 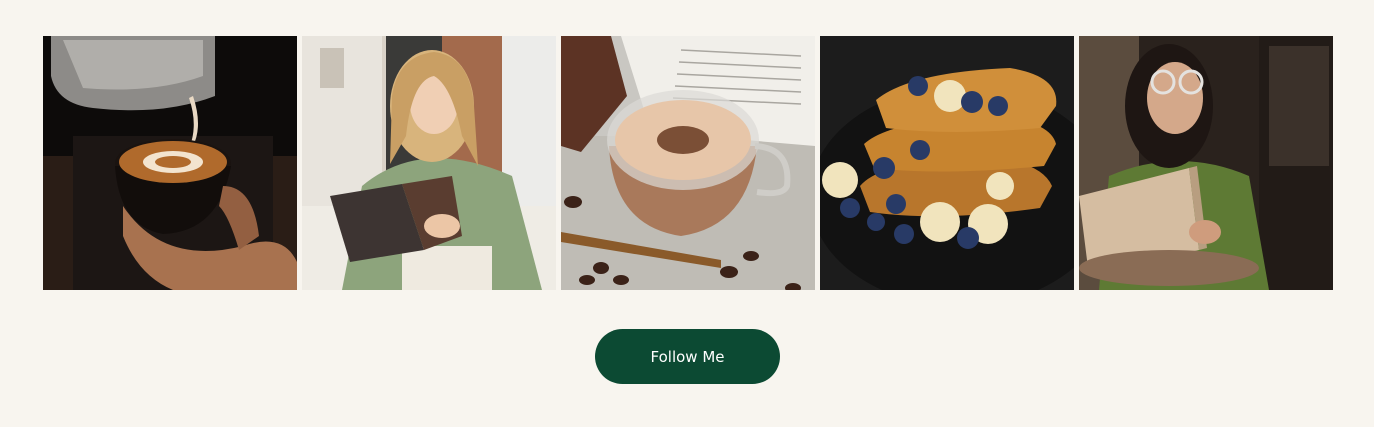 I want to click on gallery-image-woman-with-glasses, so click(x=1206, y=163).